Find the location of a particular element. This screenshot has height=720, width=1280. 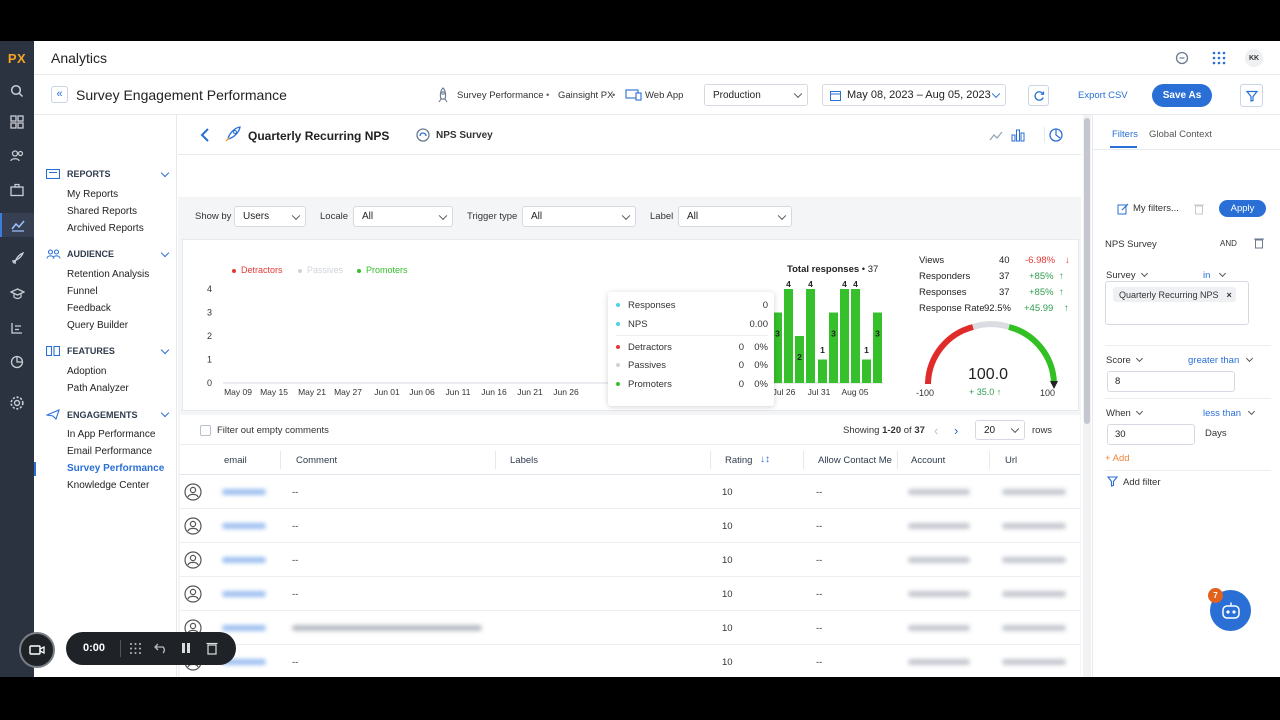

dashboard-icon is located at coordinates (17, 122).